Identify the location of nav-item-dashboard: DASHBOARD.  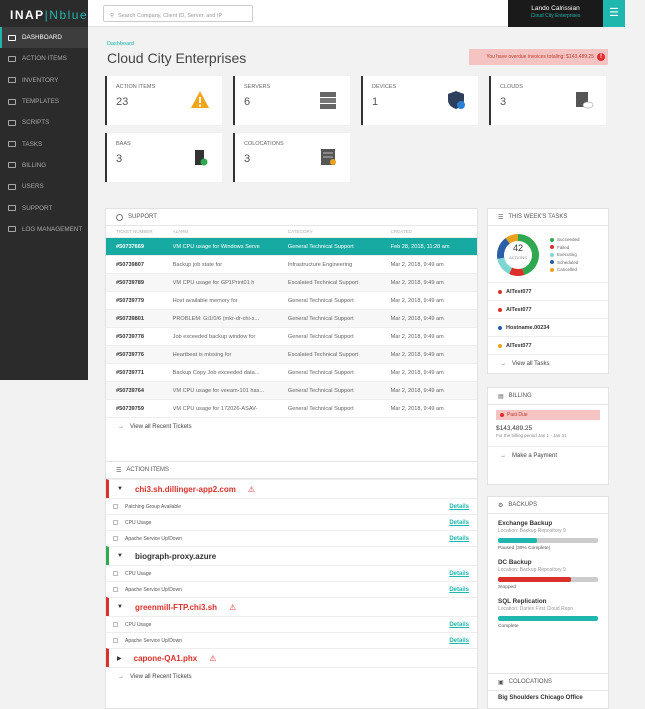
(44, 38).